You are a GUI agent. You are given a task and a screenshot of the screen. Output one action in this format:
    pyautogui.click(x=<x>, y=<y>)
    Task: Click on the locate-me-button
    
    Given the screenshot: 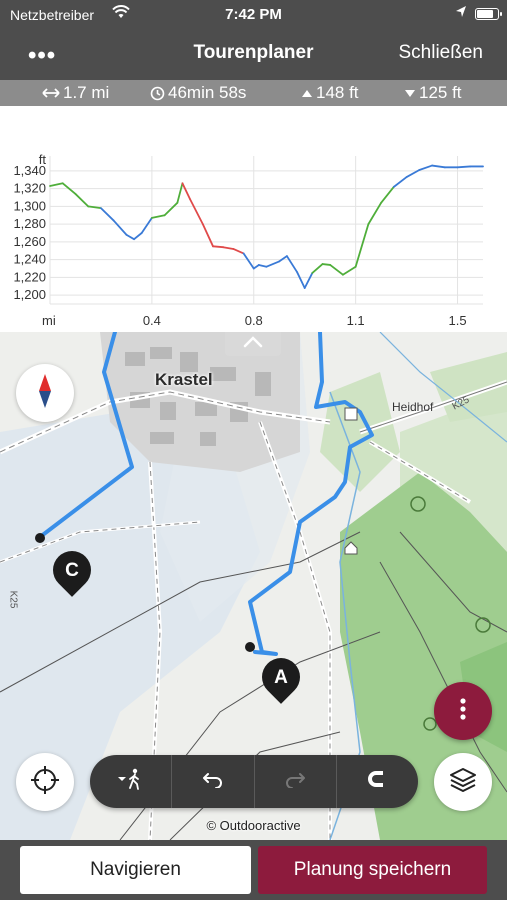 What is the action you would take?
    pyautogui.click(x=45, y=782)
    